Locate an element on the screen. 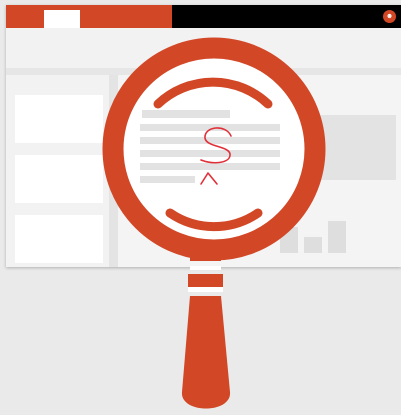 The height and width of the screenshot is (415, 401). insert-caret is located at coordinates (209, 178).